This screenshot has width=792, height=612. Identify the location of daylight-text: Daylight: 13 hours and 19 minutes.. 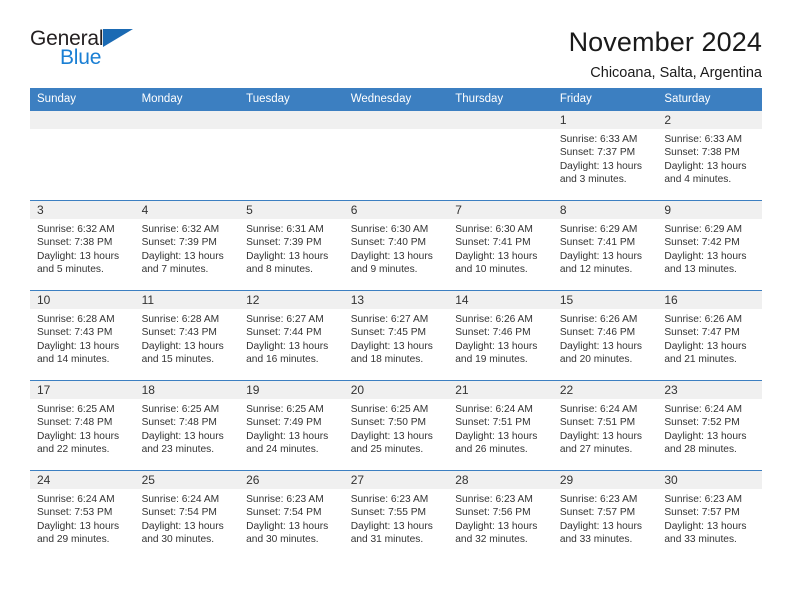
(496, 353).